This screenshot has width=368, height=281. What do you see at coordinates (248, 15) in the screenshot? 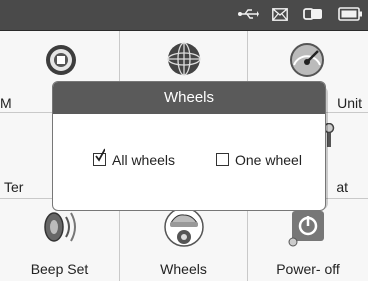
I see `usb-icon` at bounding box center [248, 15].